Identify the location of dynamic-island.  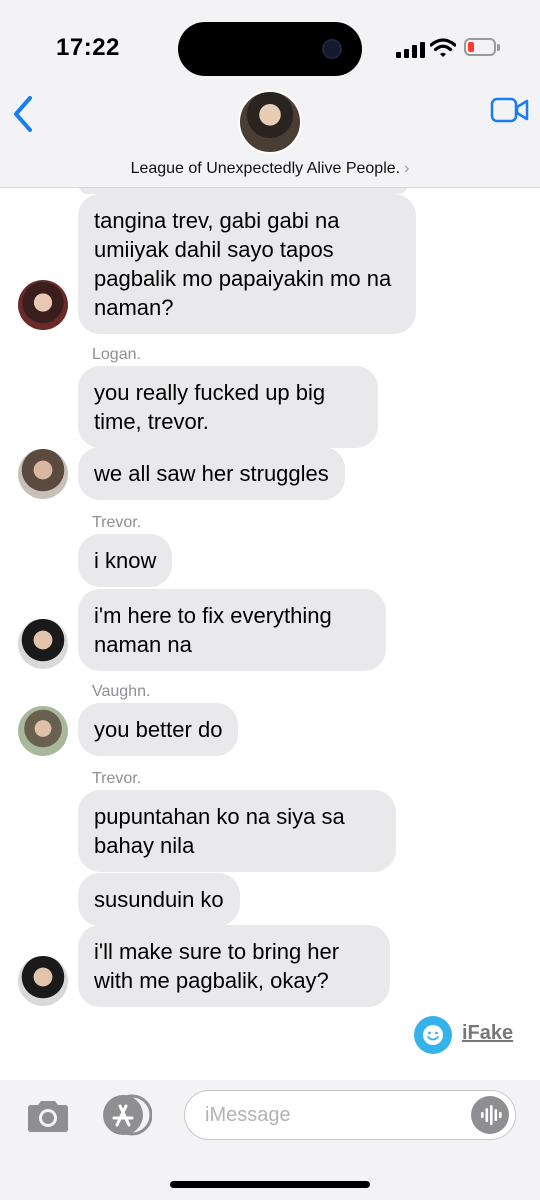
(270, 49).